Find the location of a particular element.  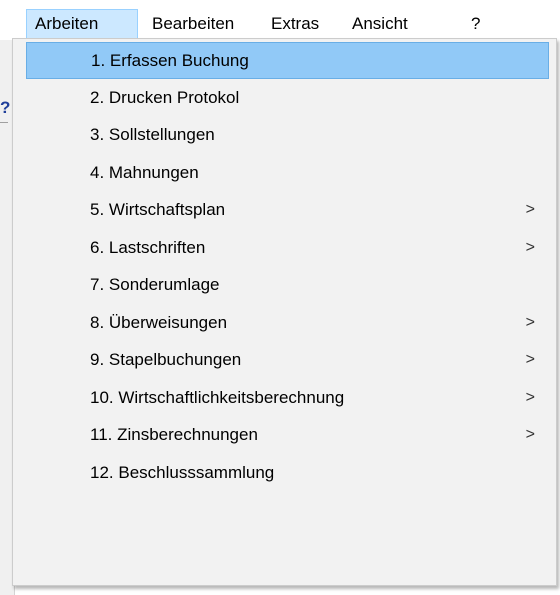

menu-item-label: 8. Überweisungen is located at coordinates (159, 322).